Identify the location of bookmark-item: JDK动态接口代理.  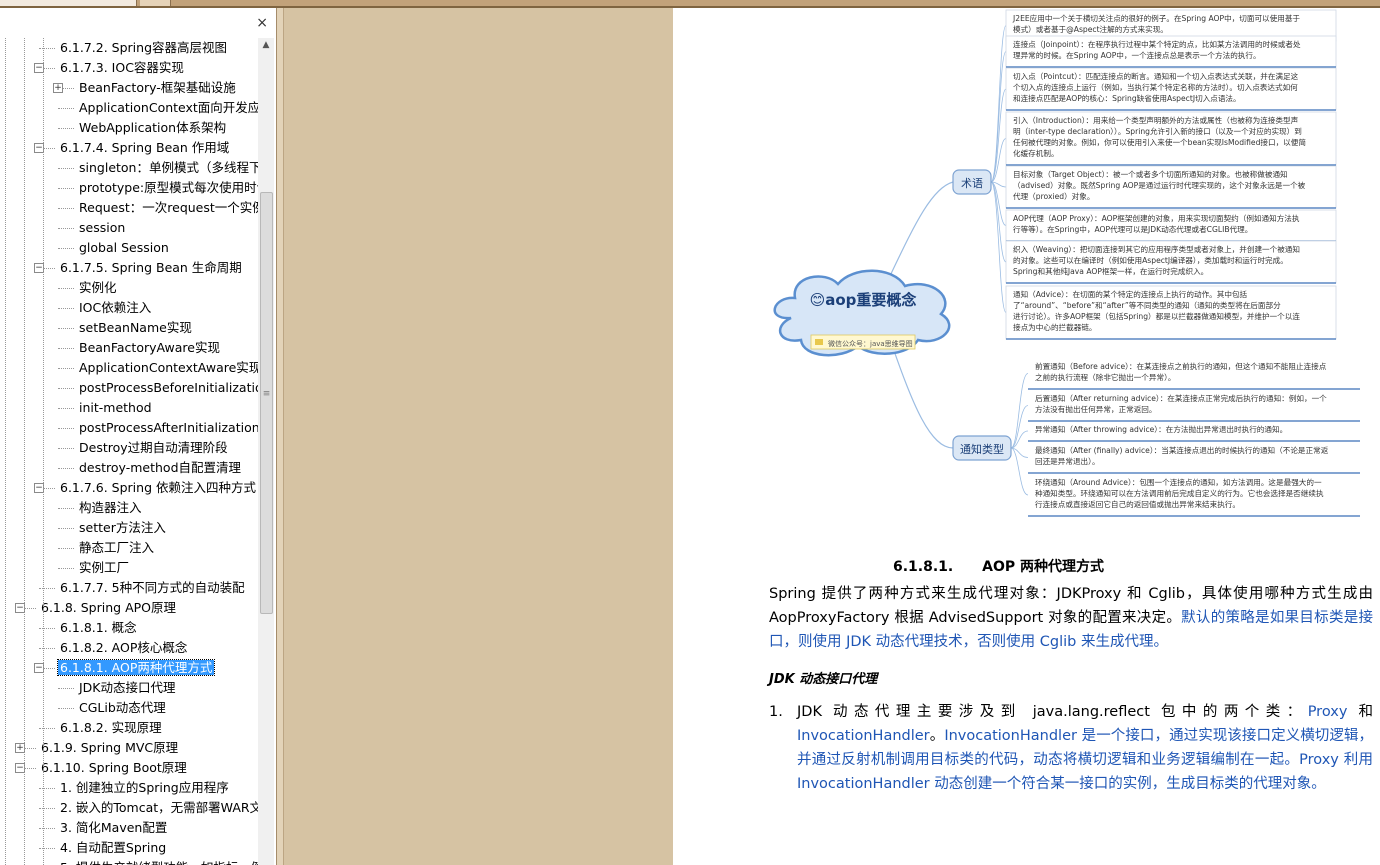
(127, 688).